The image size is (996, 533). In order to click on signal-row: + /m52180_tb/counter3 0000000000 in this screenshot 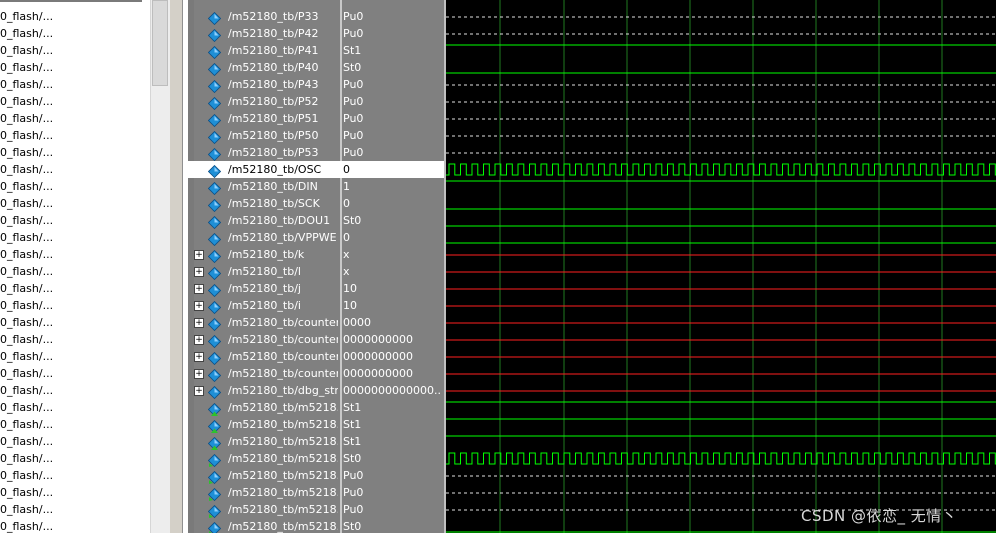, I will do `click(316, 374)`.